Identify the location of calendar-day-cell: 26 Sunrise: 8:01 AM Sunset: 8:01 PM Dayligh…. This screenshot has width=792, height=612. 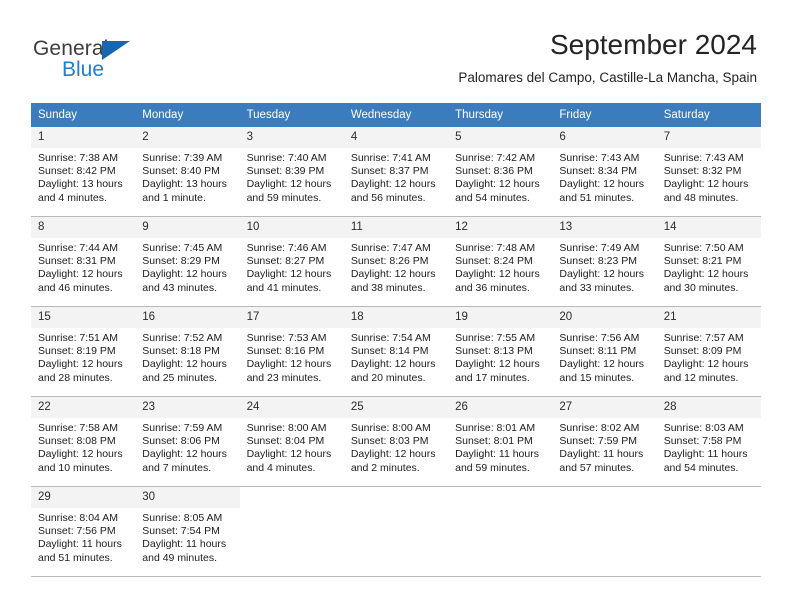
(500, 441).